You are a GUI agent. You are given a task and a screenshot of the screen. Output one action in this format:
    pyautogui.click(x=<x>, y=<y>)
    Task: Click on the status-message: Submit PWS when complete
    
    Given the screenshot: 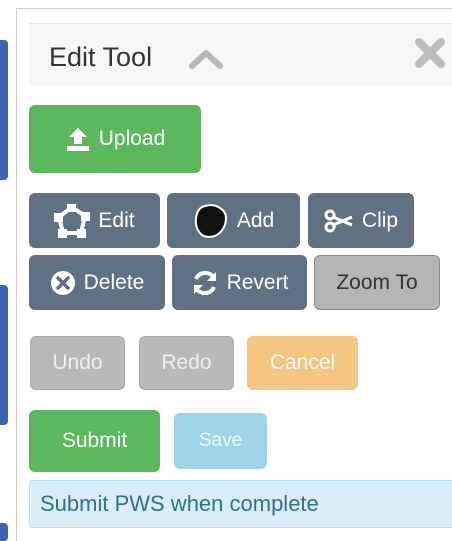 What is the action you would take?
    pyautogui.click(x=240, y=504)
    